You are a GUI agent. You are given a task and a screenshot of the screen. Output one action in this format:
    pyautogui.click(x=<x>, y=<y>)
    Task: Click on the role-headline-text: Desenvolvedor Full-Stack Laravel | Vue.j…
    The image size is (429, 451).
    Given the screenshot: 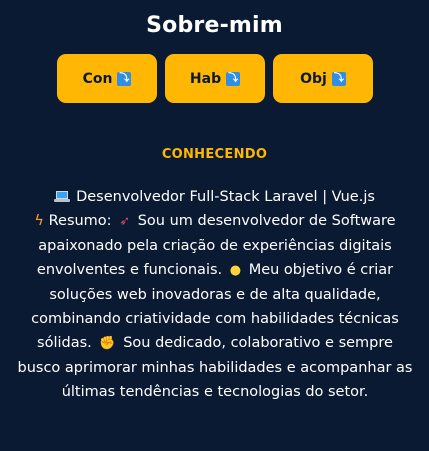 What is the action you would take?
    pyautogui.click(x=225, y=197)
    